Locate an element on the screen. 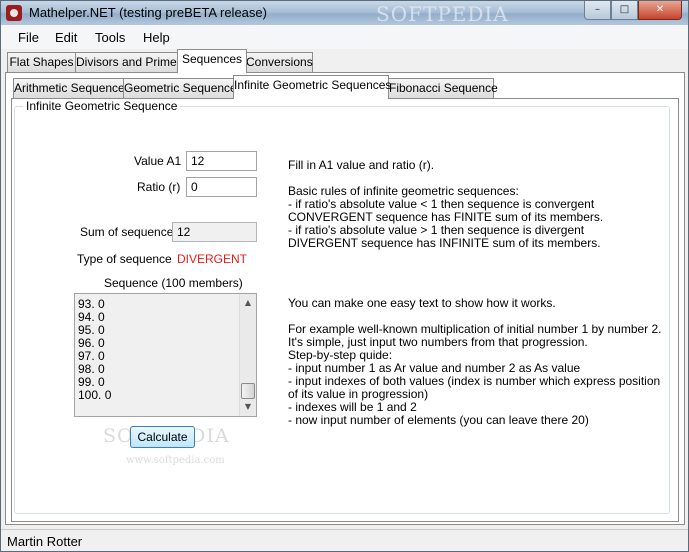  sum-label: Sum of sequence is located at coordinates (127, 232).